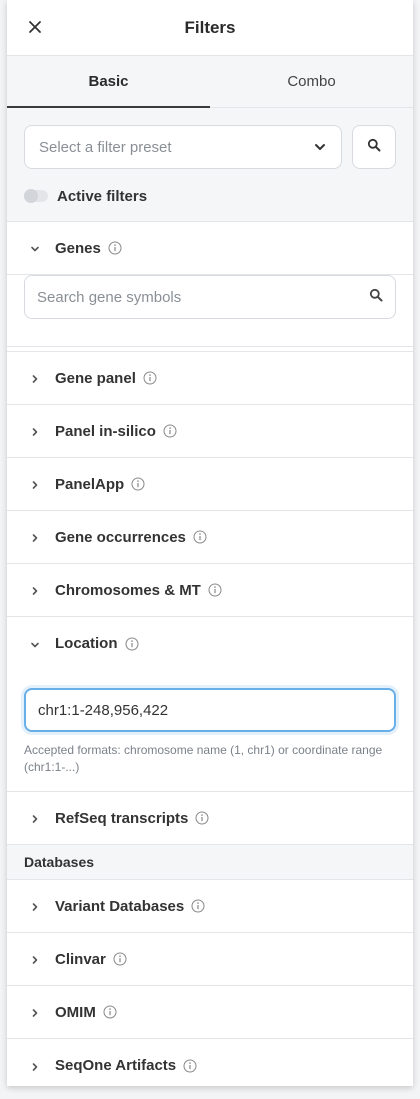 The width and height of the screenshot is (420, 1099). I want to click on section-label: RefSeq transcripts, so click(122, 818).